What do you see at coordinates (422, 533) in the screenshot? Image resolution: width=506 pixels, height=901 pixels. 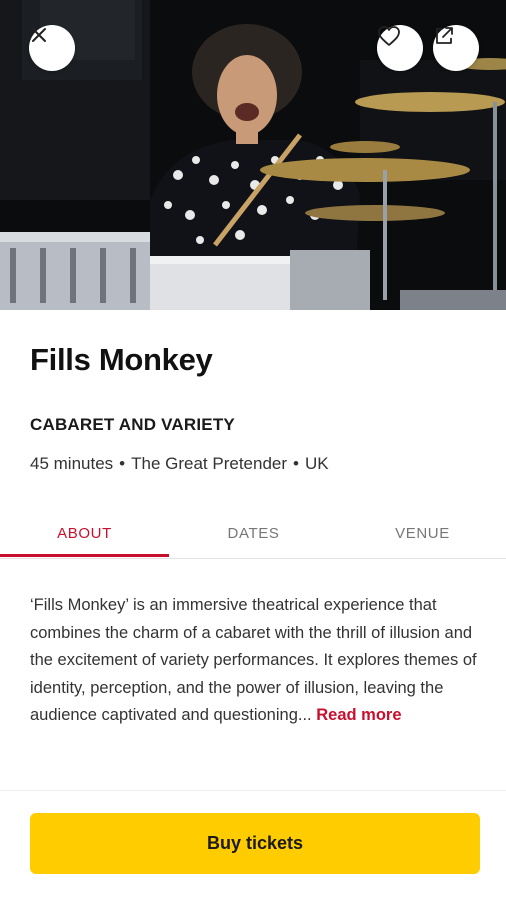 I see `tab-venue: VENUE` at bounding box center [422, 533].